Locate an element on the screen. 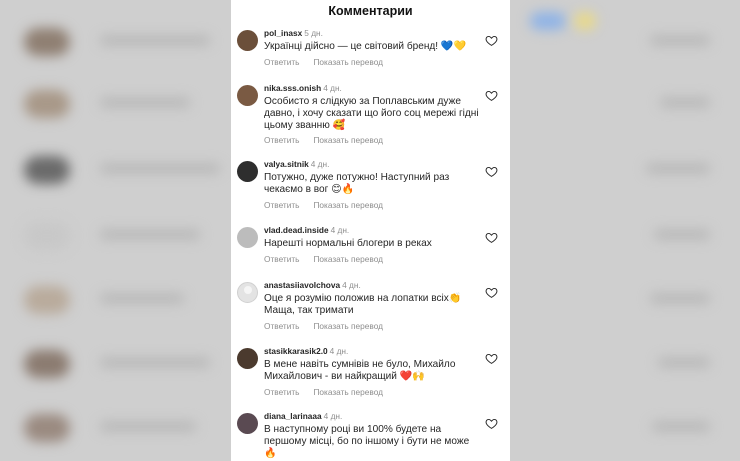 Image resolution: width=740 pixels, height=461 pixels. comment-time: 5 дн. is located at coordinates (313, 33).